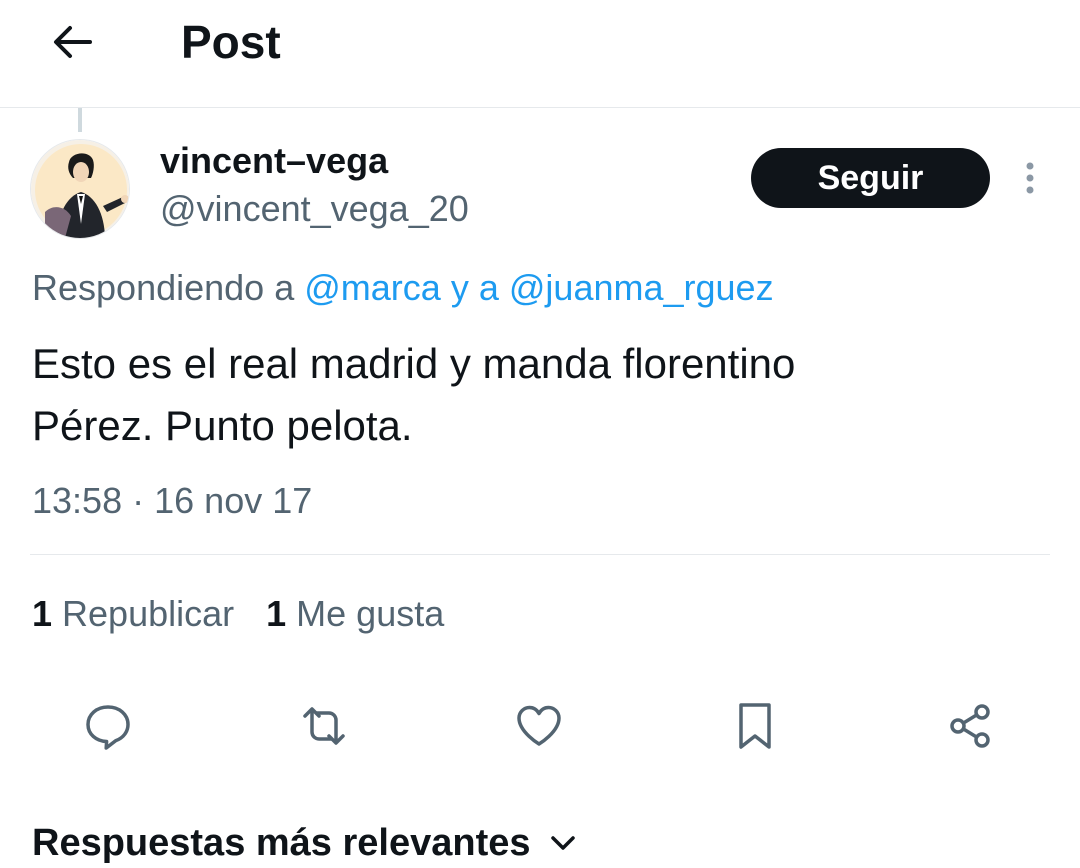 The height and width of the screenshot is (868, 1080). Describe the element at coordinates (80, 120) in the screenshot. I see `thread-connector-line` at that location.